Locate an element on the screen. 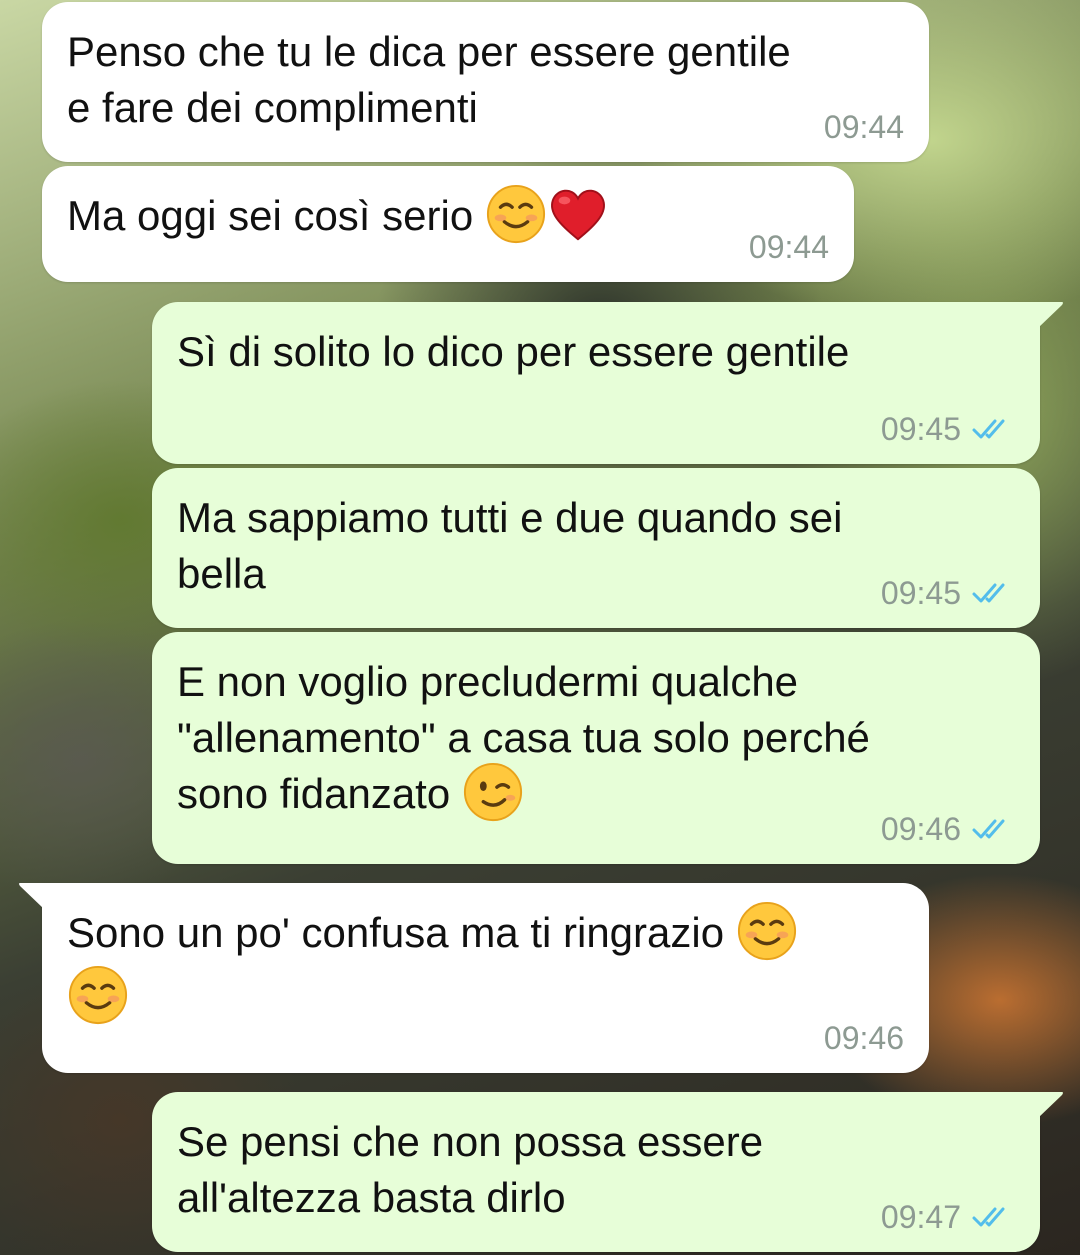 The image size is (1080, 1255). message-bubble-incoming: Ma oggi sei così serio 09:44 is located at coordinates (448, 224).